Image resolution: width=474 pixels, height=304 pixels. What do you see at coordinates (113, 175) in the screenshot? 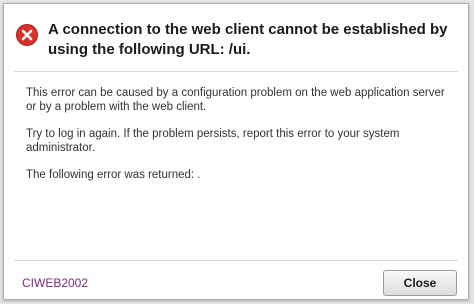
I see `message-returned-error: The following error was returned: .` at bounding box center [113, 175].